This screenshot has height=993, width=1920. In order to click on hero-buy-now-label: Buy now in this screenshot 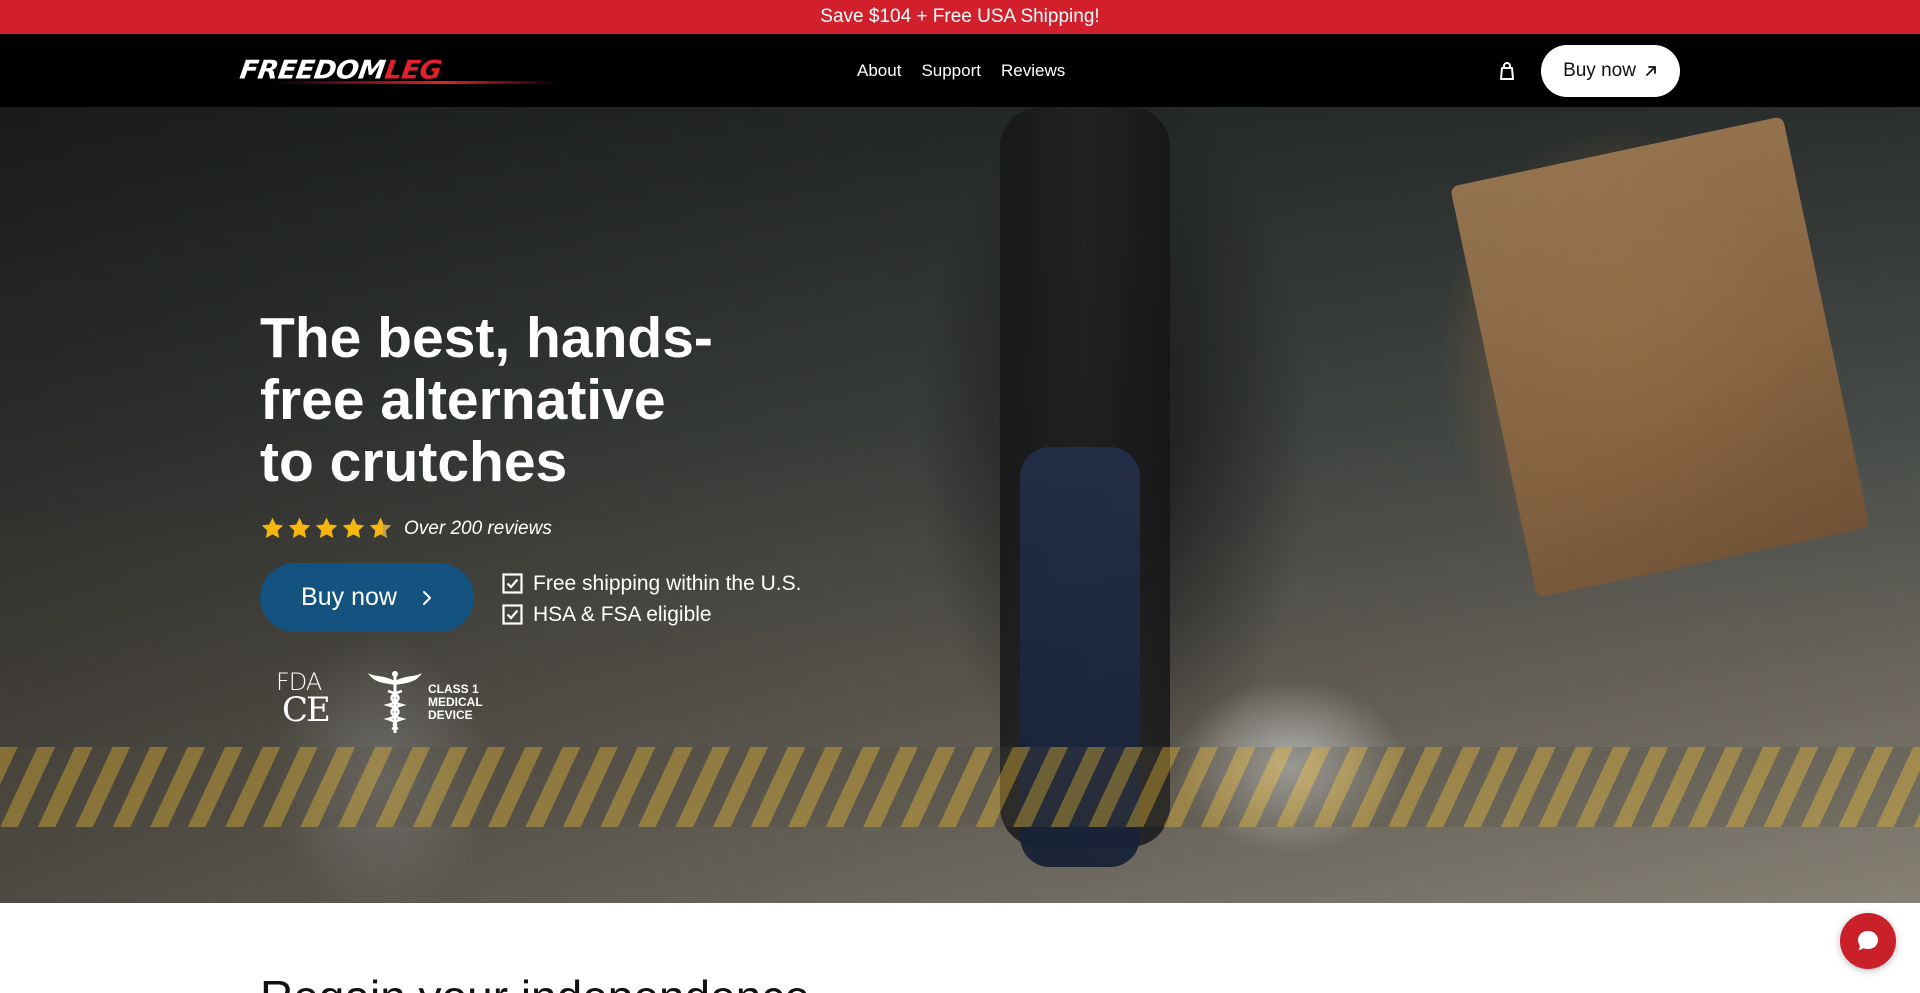, I will do `click(349, 597)`.